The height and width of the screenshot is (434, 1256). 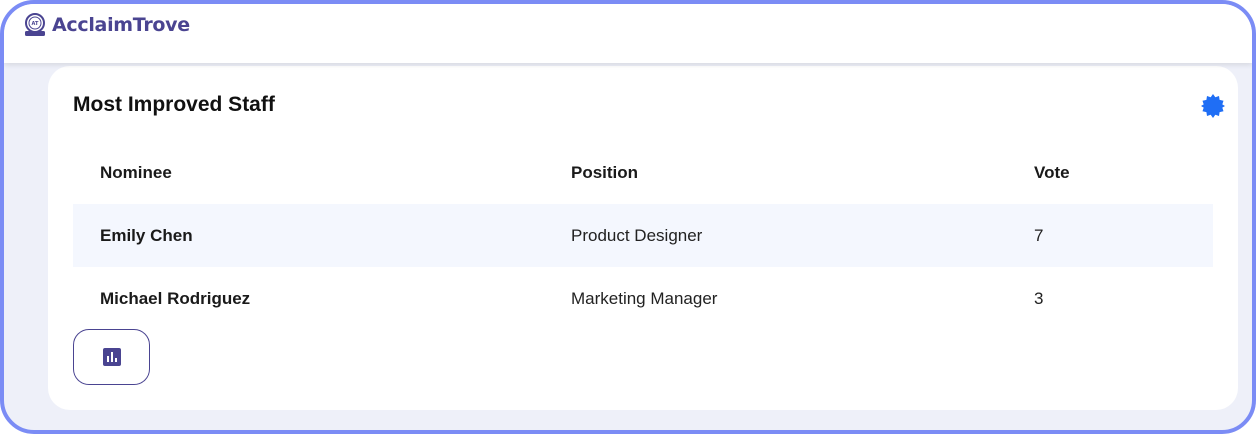 I want to click on column-header-position: Position, so click(x=775, y=172).